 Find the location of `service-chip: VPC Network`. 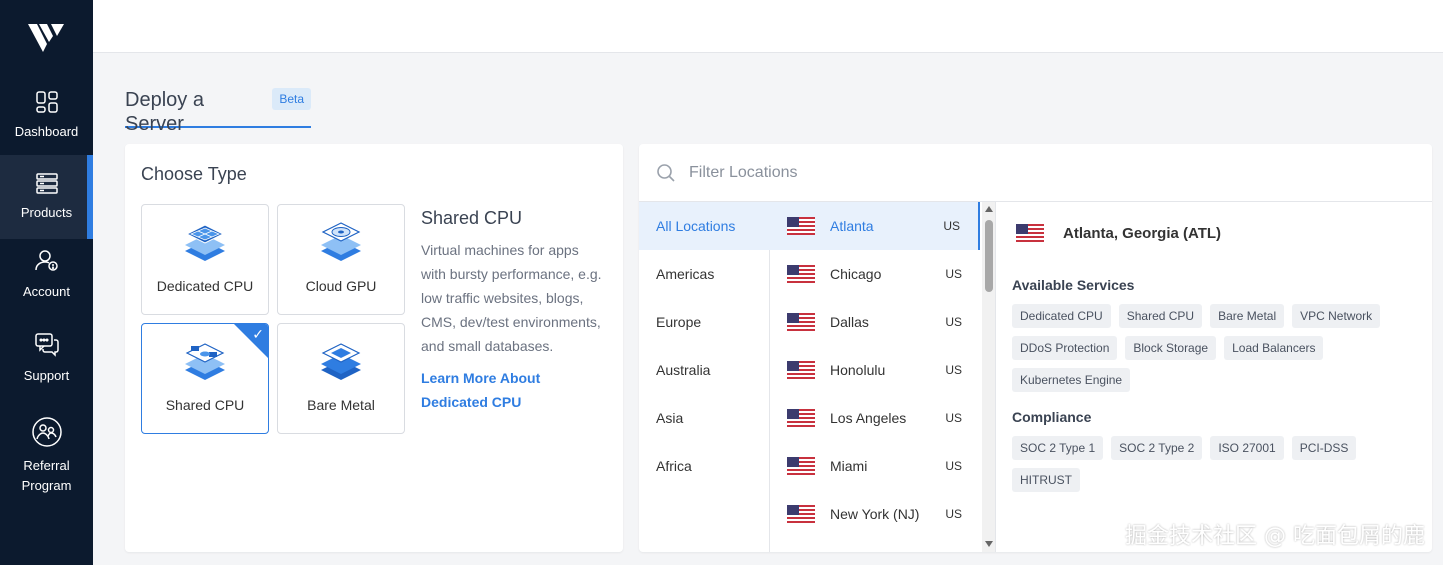

service-chip: VPC Network is located at coordinates (1336, 316).